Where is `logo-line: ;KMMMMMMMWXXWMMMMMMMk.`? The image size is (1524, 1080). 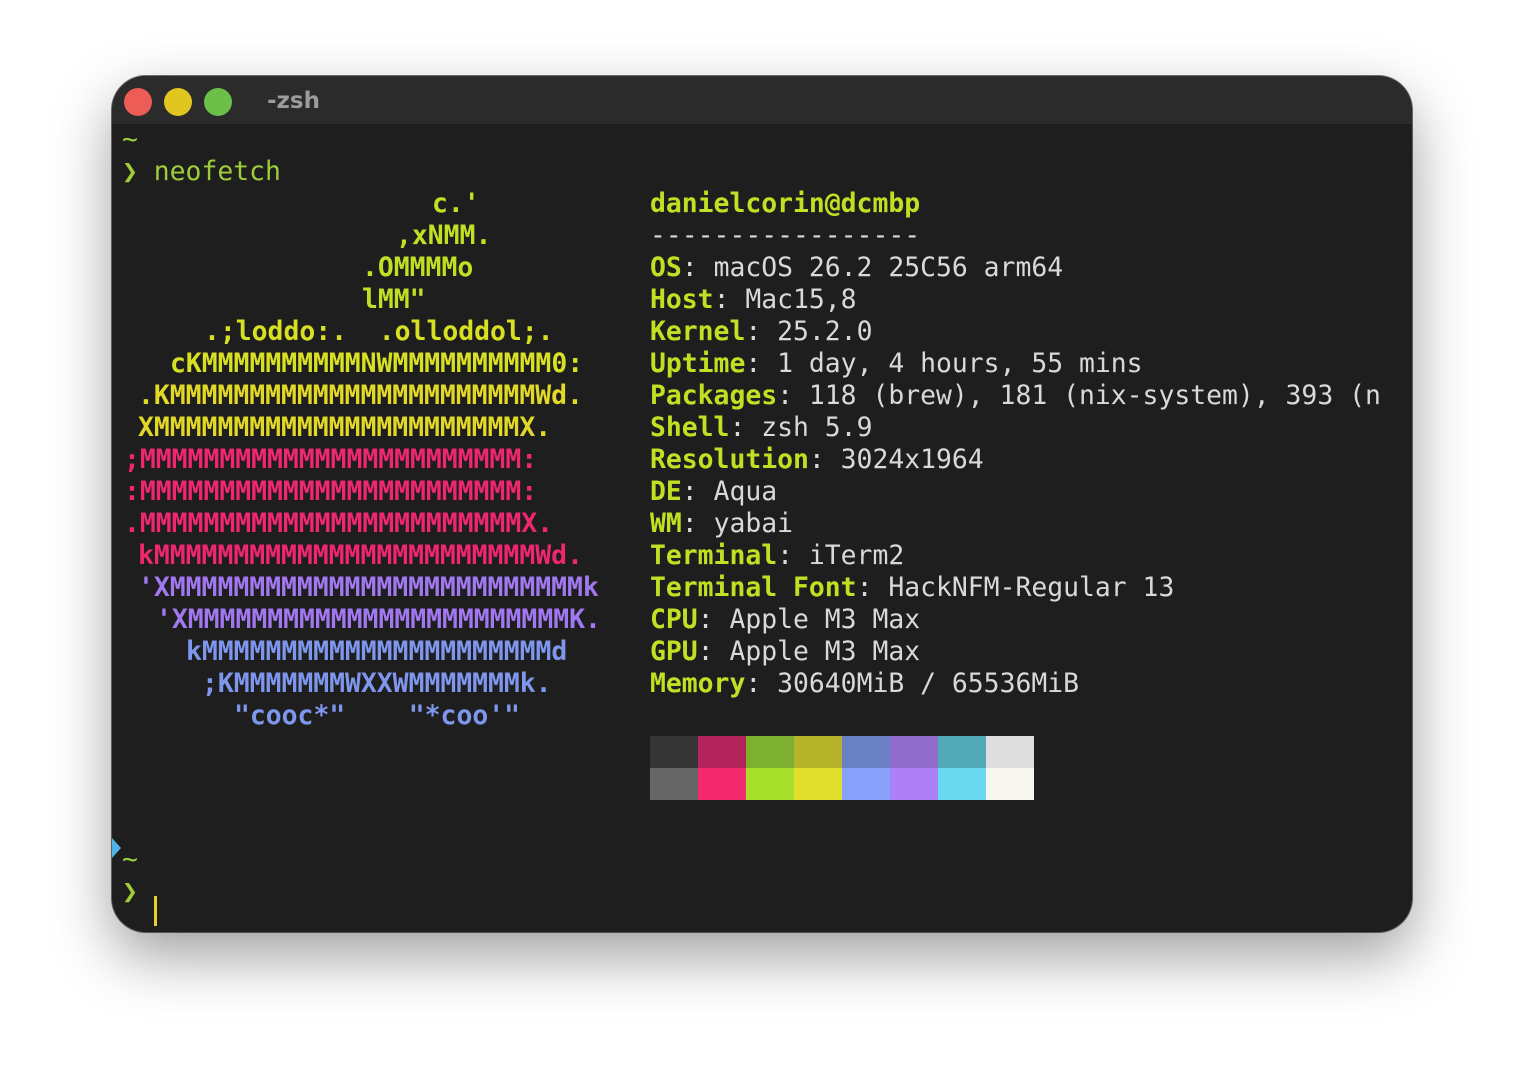
logo-line: ;KMMMMMMMWXXWMMMMMMMk. is located at coordinates (377, 683).